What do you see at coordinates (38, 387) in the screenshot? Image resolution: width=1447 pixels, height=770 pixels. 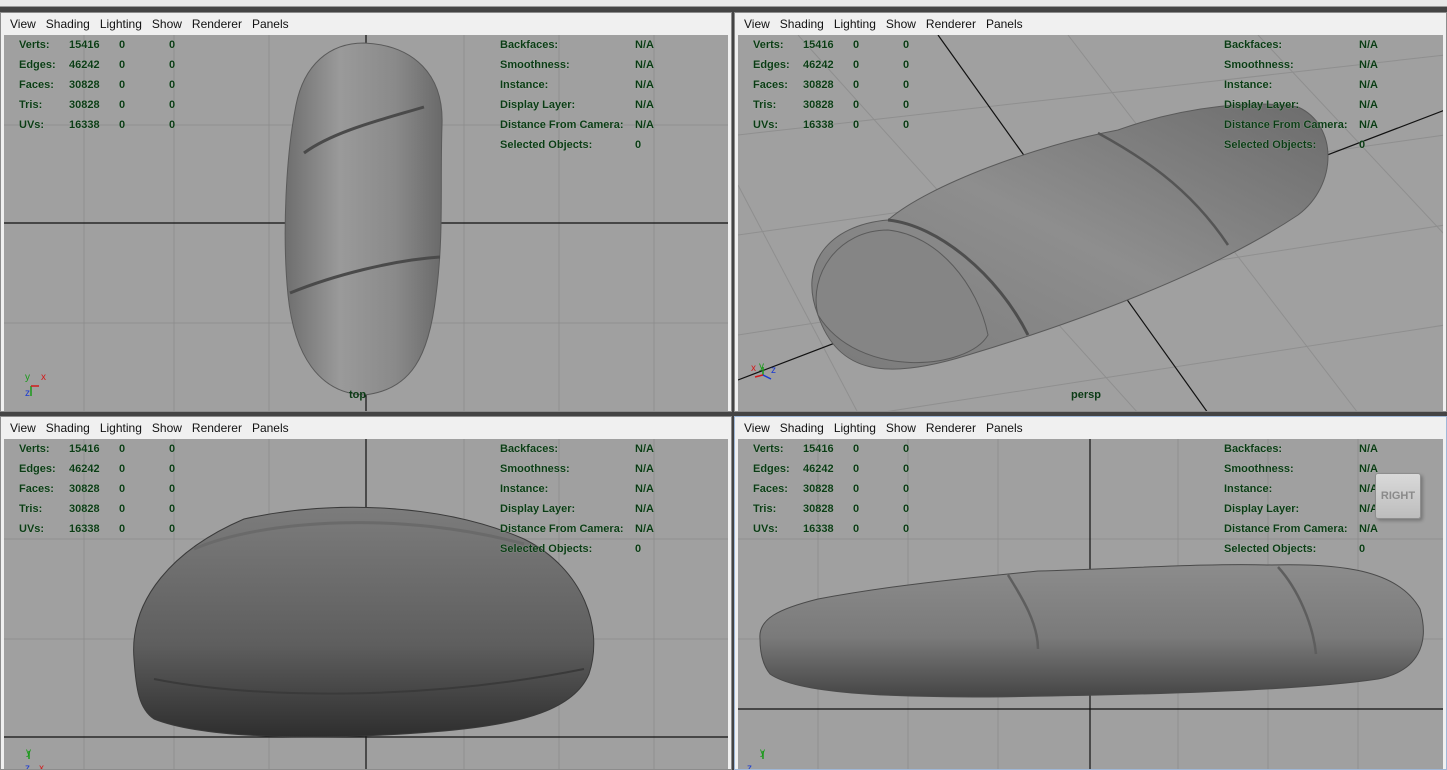 I see `axis-gizmo-icon: y x z` at bounding box center [38, 387].